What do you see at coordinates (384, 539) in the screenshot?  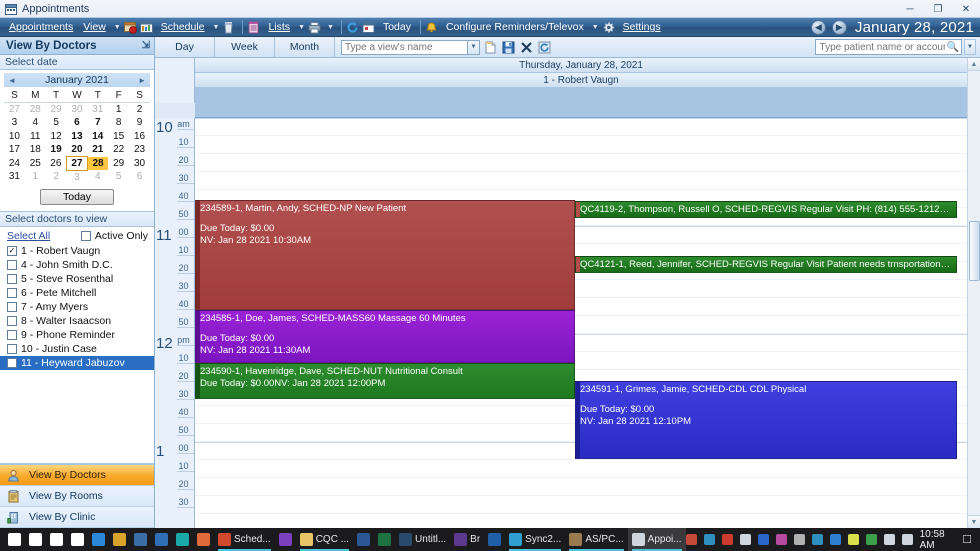 I see `excel-button` at bounding box center [384, 539].